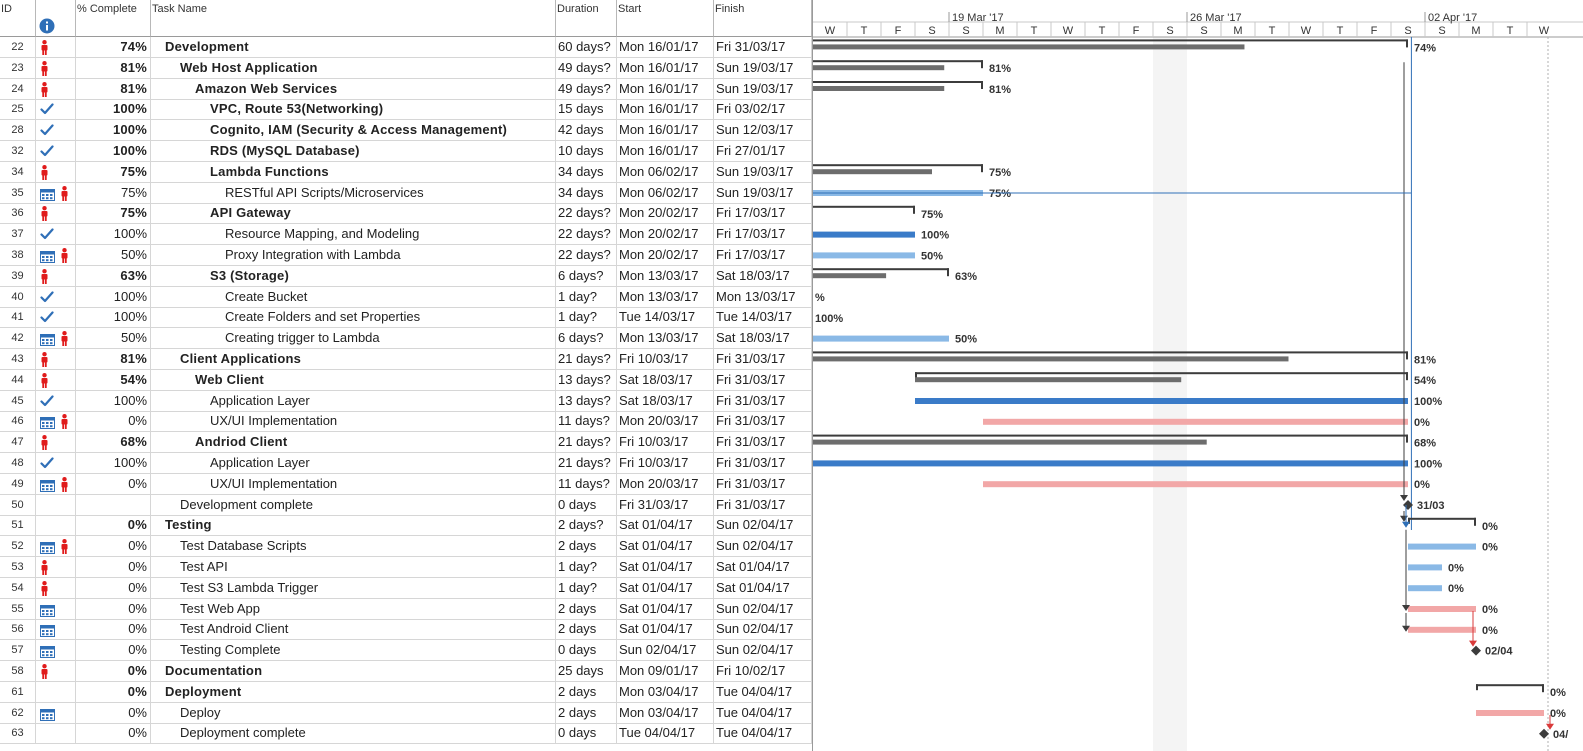 Image resolution: width=1583 pixels, height=751 pixels. I want to click on row-task-name: Documentation, so click(353, 671).